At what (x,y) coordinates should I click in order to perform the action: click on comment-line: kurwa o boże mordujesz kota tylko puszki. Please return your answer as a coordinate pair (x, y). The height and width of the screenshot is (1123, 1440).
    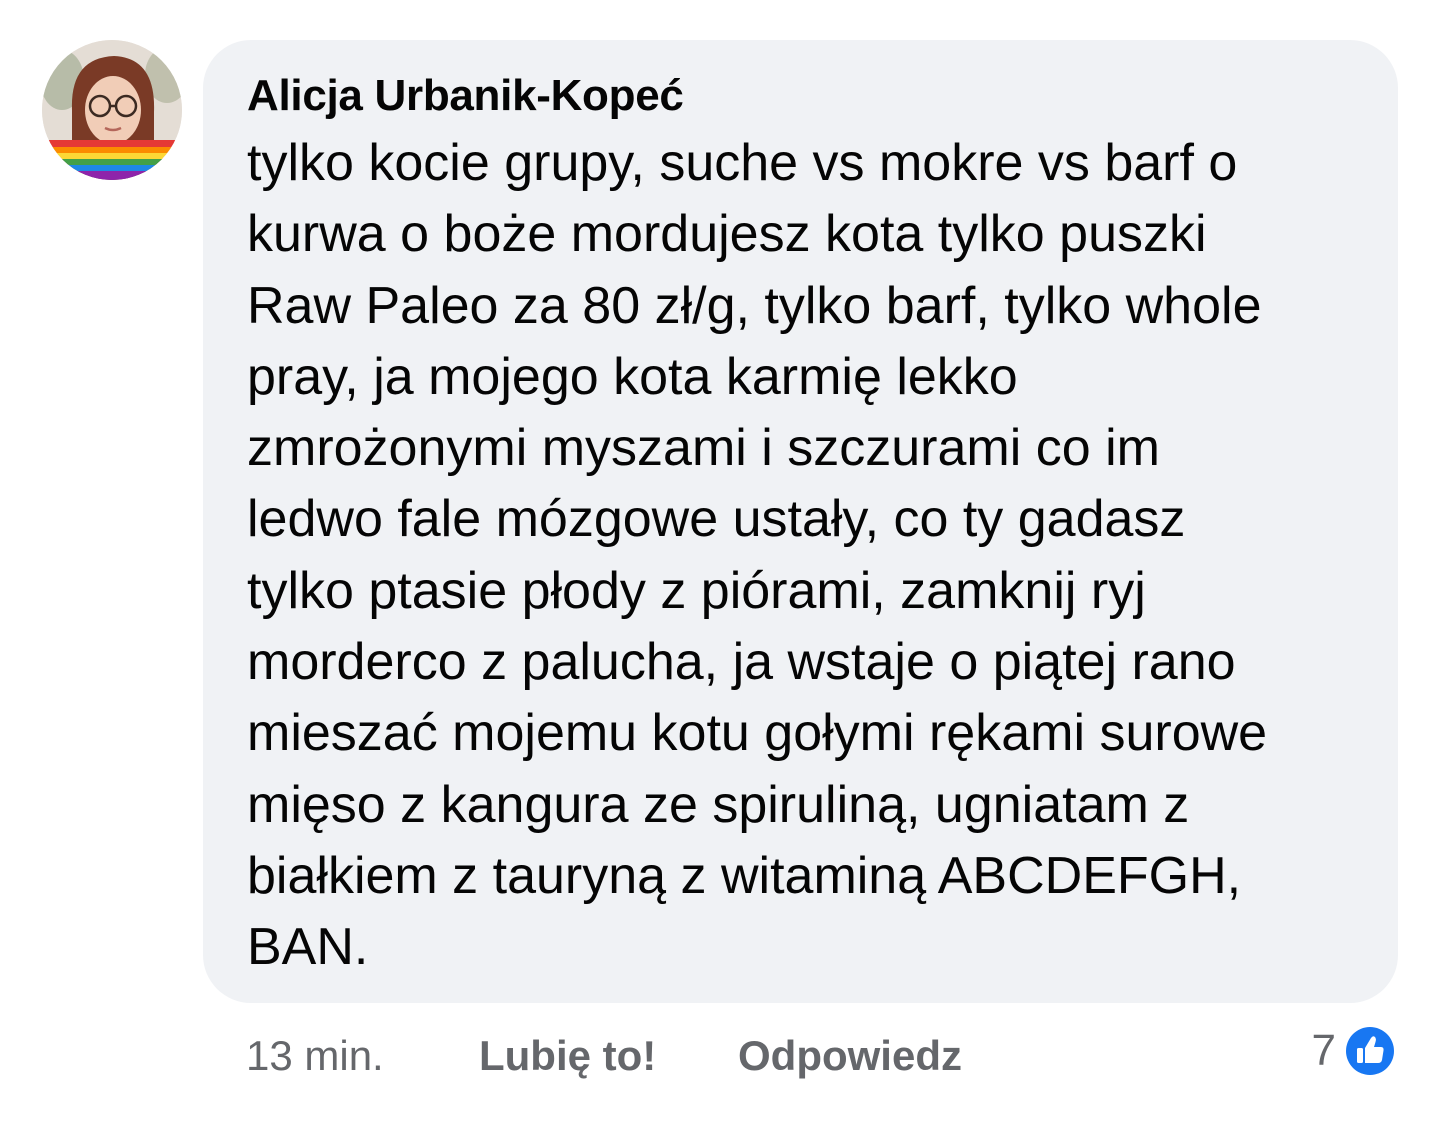
    Looking at the image, I should click on (727, 234).